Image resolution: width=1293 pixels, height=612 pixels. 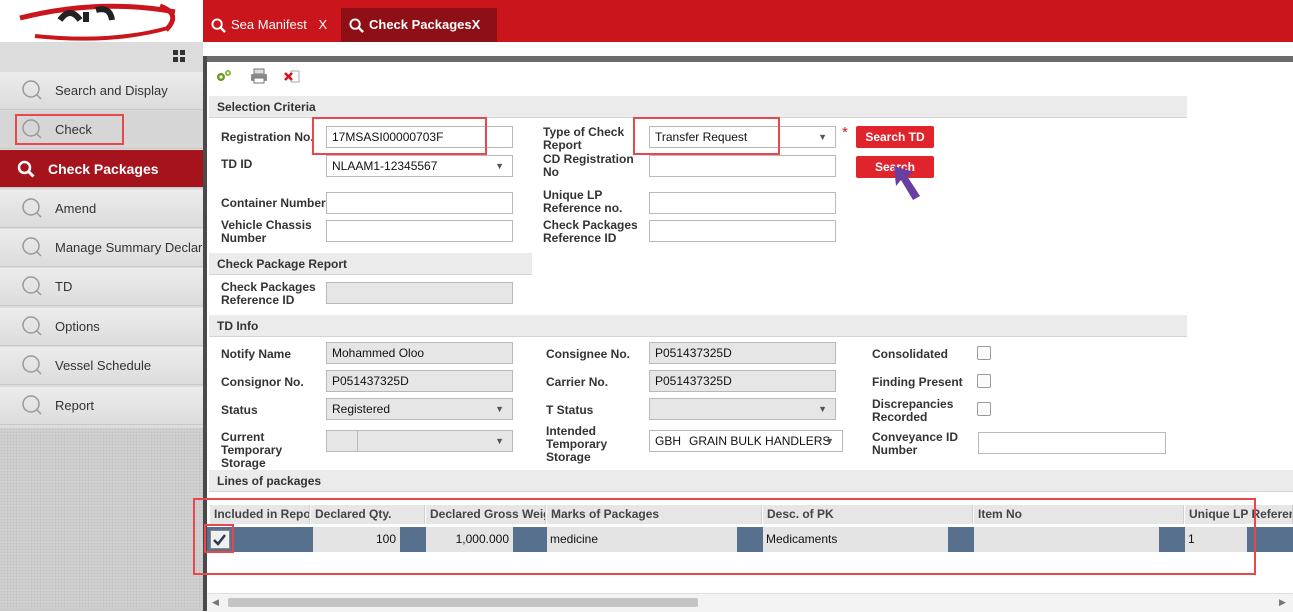 I want to click on t-status-select: ▼, so click(x=742, y=409).